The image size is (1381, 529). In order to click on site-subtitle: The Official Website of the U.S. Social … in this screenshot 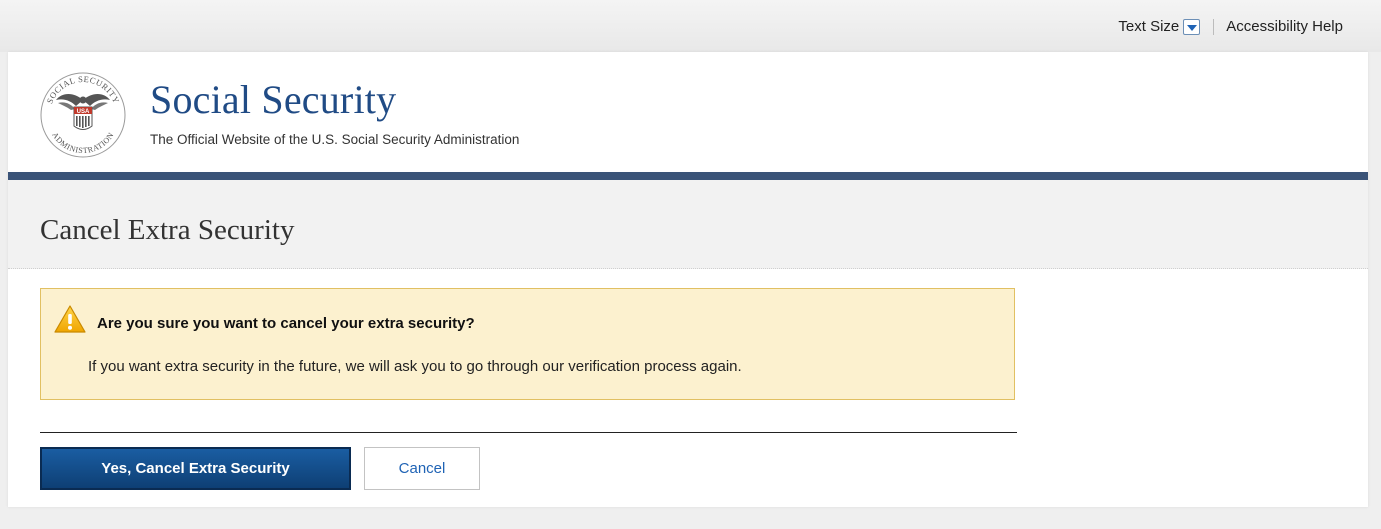, I will do `click(335, 139)`.